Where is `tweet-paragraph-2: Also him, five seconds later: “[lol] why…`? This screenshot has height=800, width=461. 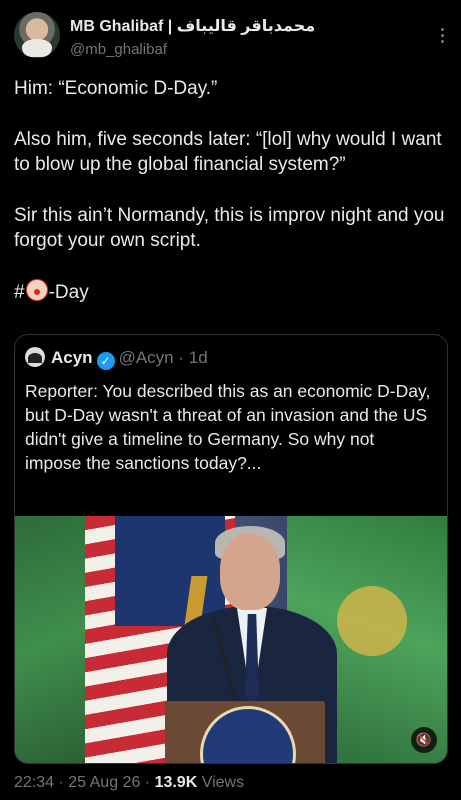
tweet-paragraph-2: Also him, five seconds later: “[lol] why… is located at coordinates (228, 152).